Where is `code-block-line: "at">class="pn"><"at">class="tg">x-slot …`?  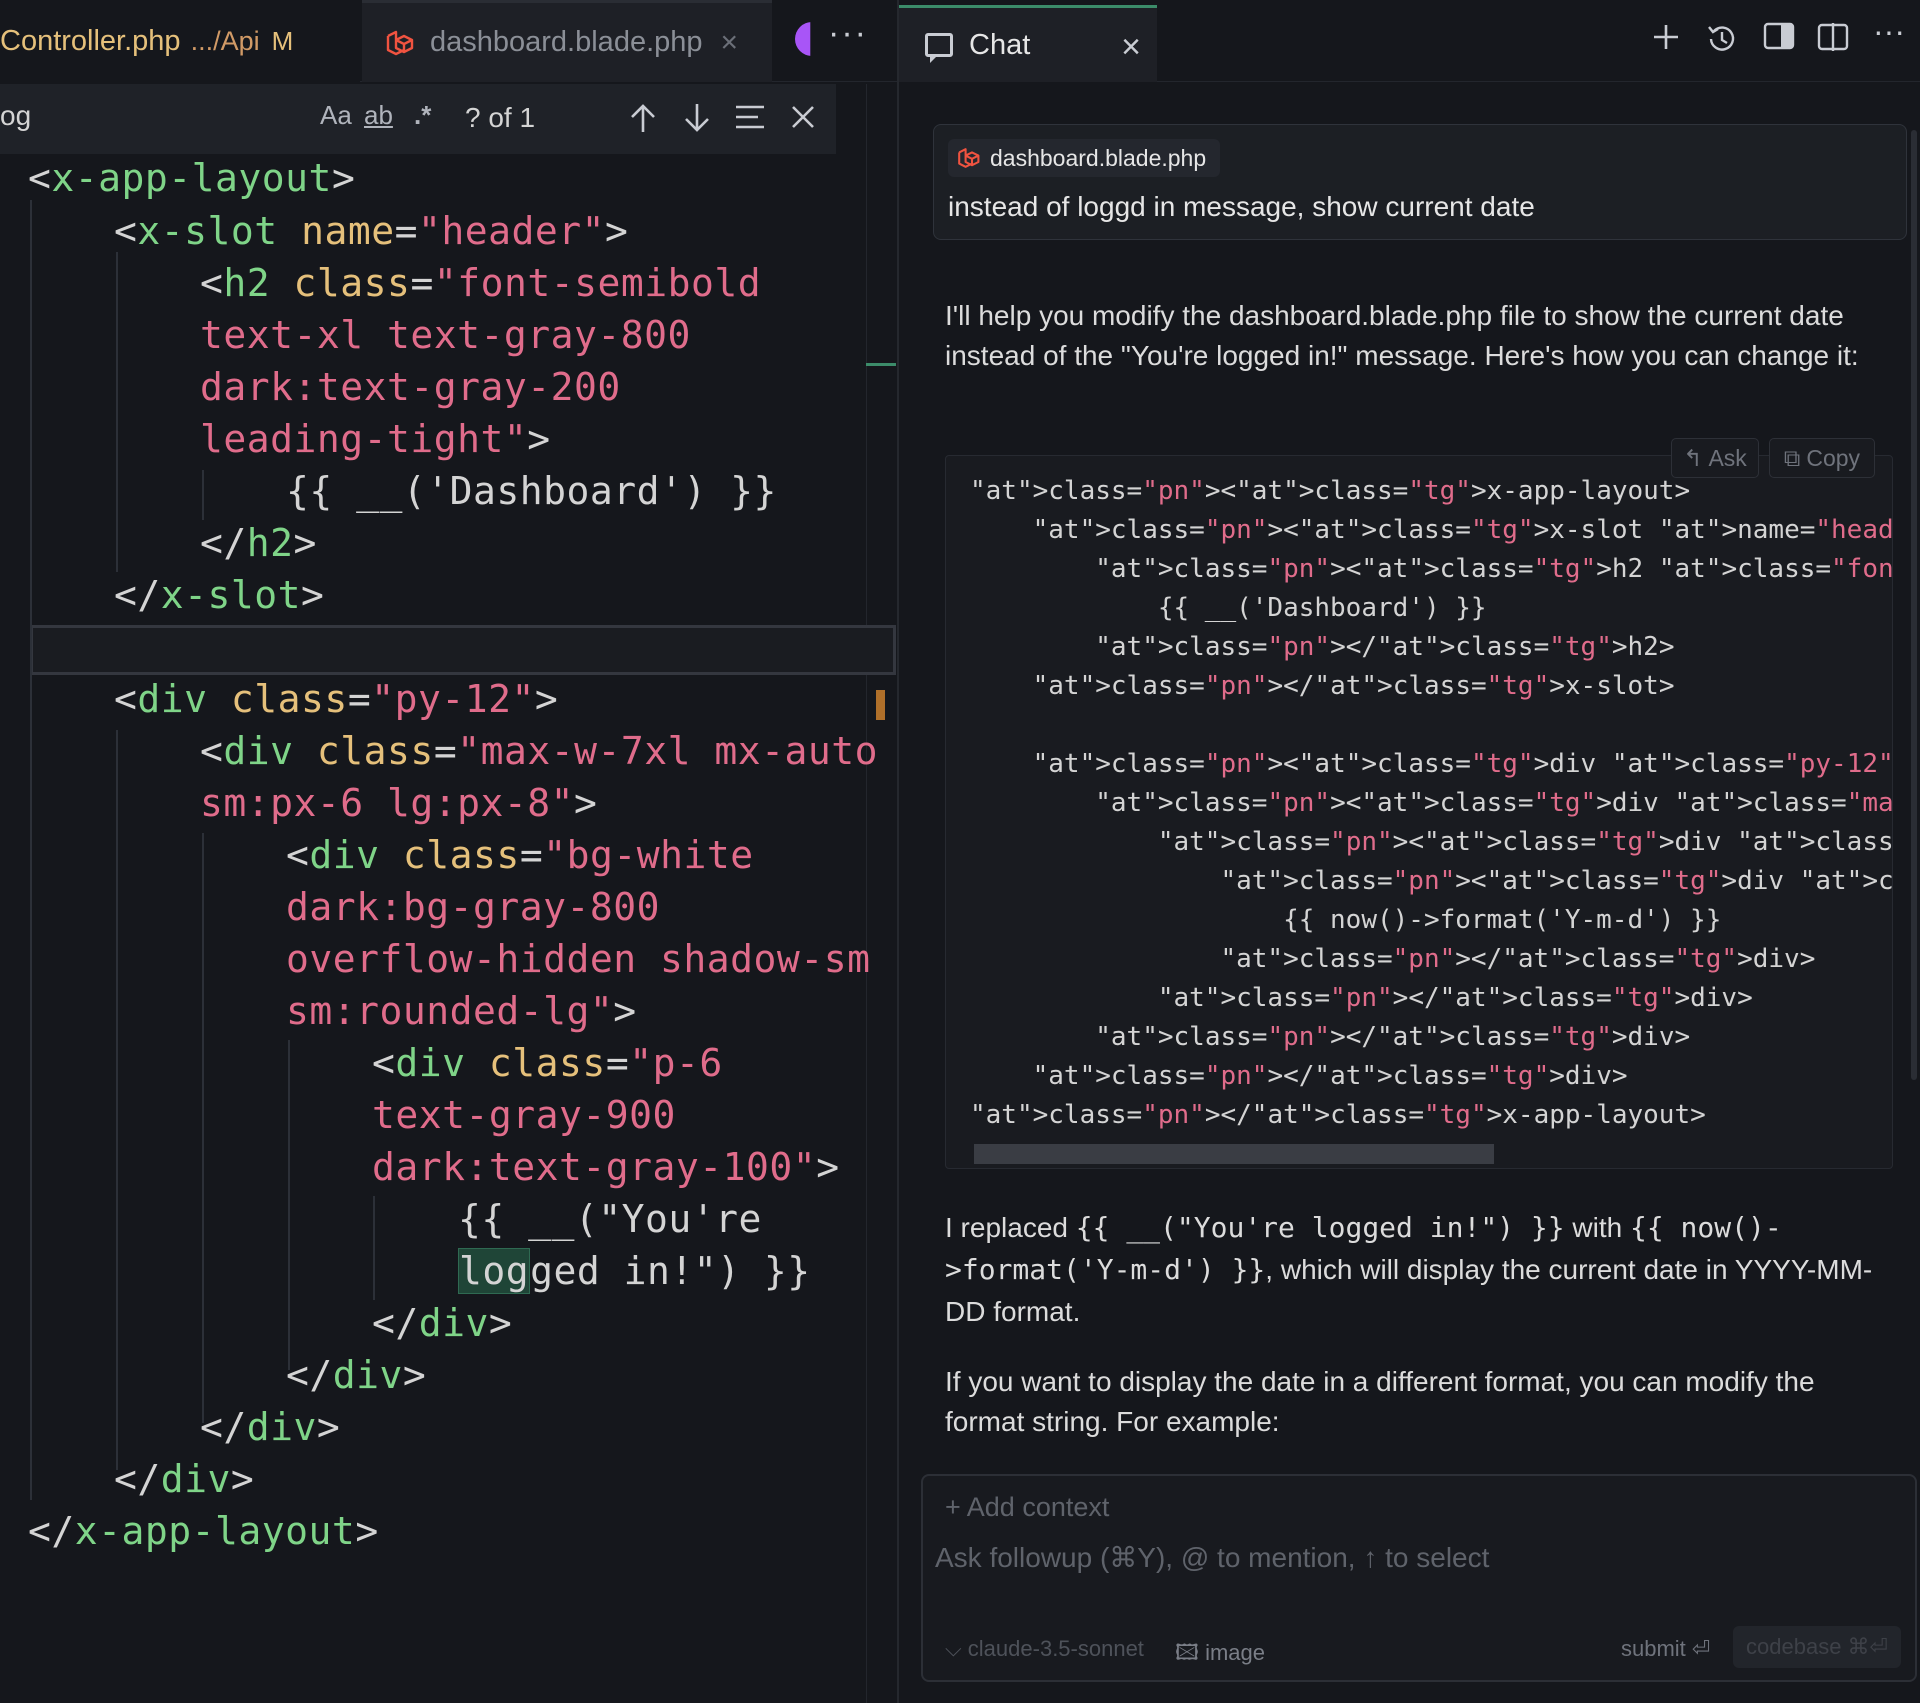
code-block-line: "at">class="pn"><"at">class="tg">x-slot … is located at coordinates (1462, 530).